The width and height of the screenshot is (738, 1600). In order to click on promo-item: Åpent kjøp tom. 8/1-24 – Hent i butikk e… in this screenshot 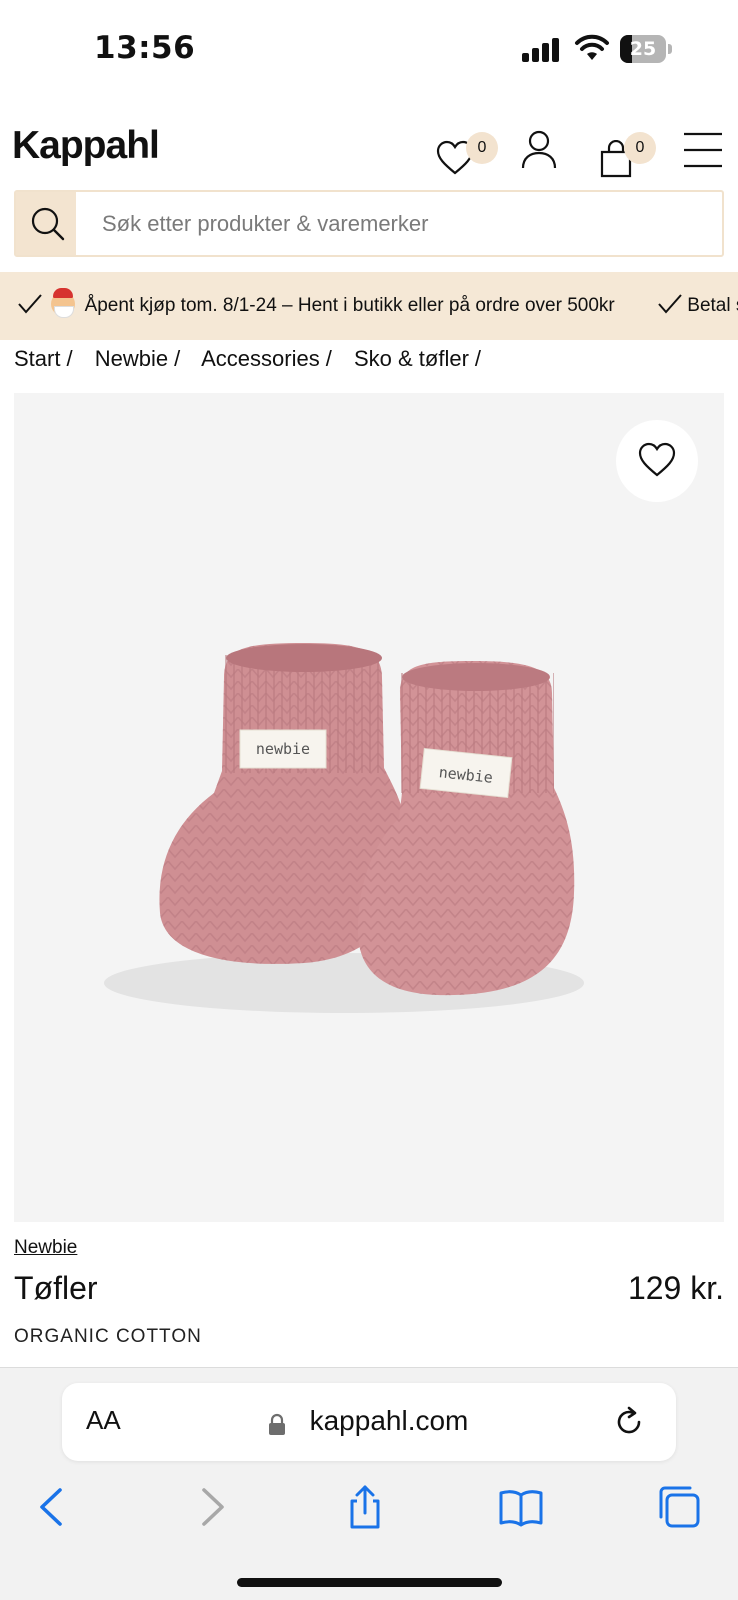, I will do `click(316, 306)`.